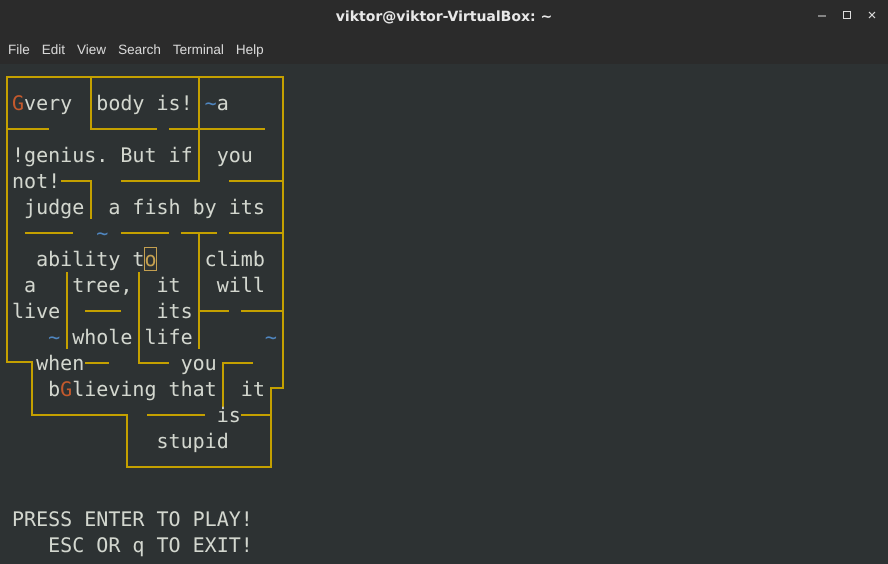  I want to click on maze-text-line: ~, so click(101, 233).